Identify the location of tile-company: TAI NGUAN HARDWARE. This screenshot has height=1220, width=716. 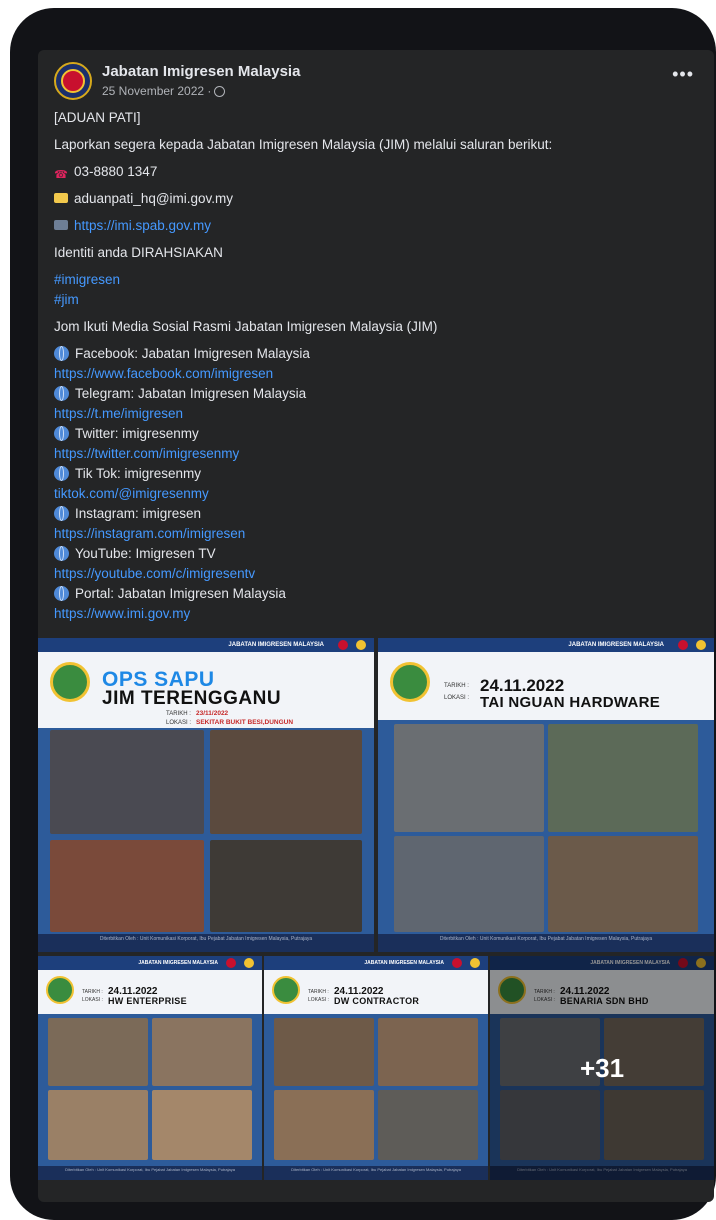
(570, 702).